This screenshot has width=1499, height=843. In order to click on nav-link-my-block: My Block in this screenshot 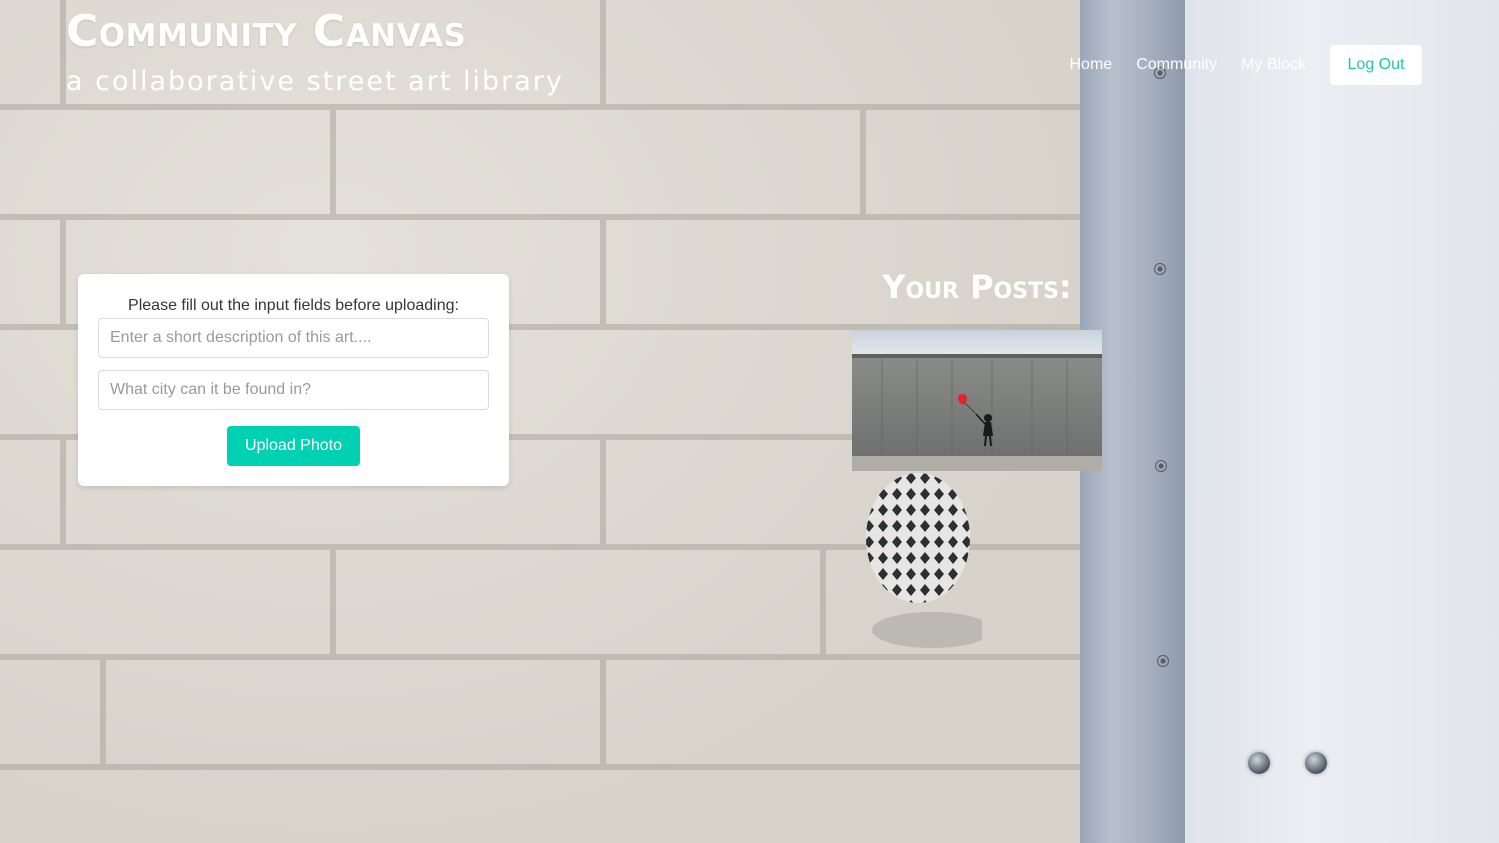, I will do `click(1273, 65)`.